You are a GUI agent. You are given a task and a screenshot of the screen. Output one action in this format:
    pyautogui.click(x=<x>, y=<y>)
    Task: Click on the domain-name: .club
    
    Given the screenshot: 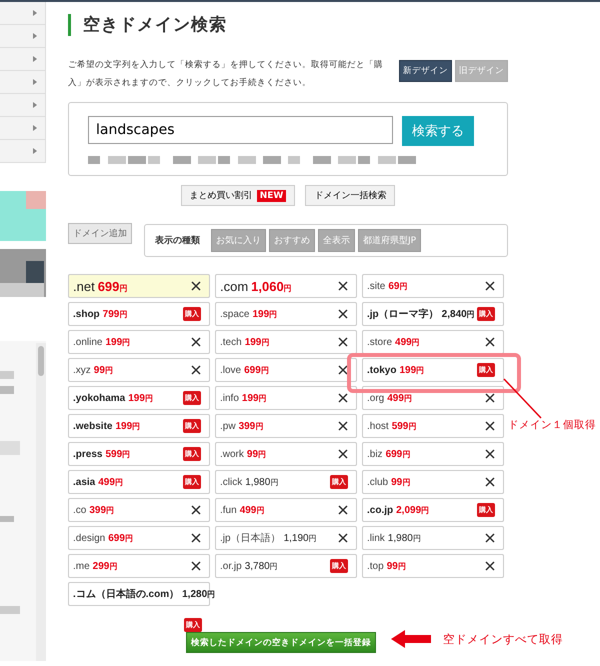 What is the action you would take?
    pyautogui.click(x=377, y=482)
    